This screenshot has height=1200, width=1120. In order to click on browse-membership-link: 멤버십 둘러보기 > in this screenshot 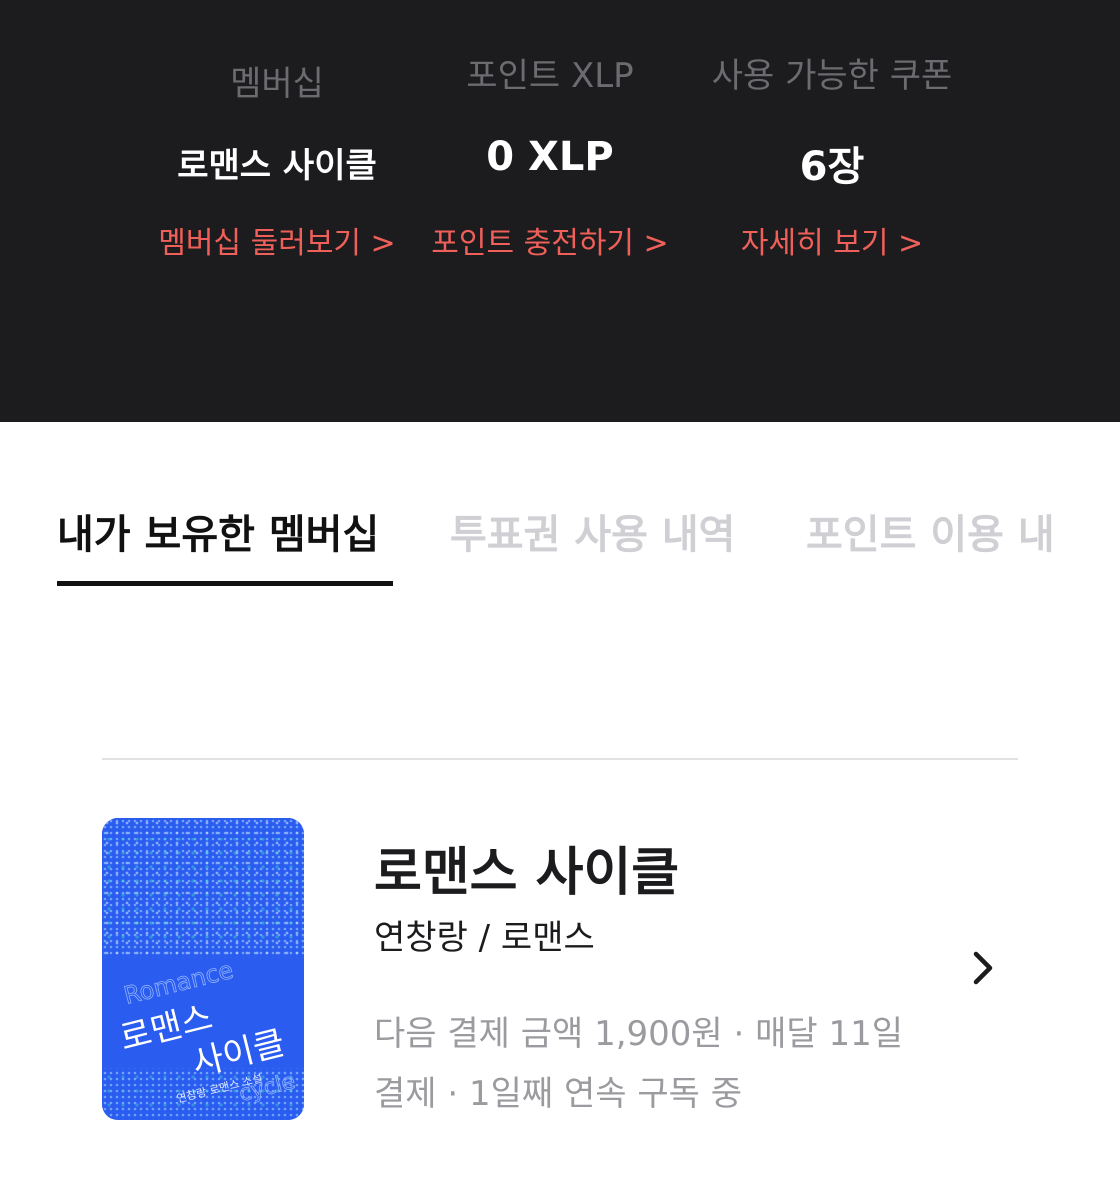, I will do `click(277, 240)`.